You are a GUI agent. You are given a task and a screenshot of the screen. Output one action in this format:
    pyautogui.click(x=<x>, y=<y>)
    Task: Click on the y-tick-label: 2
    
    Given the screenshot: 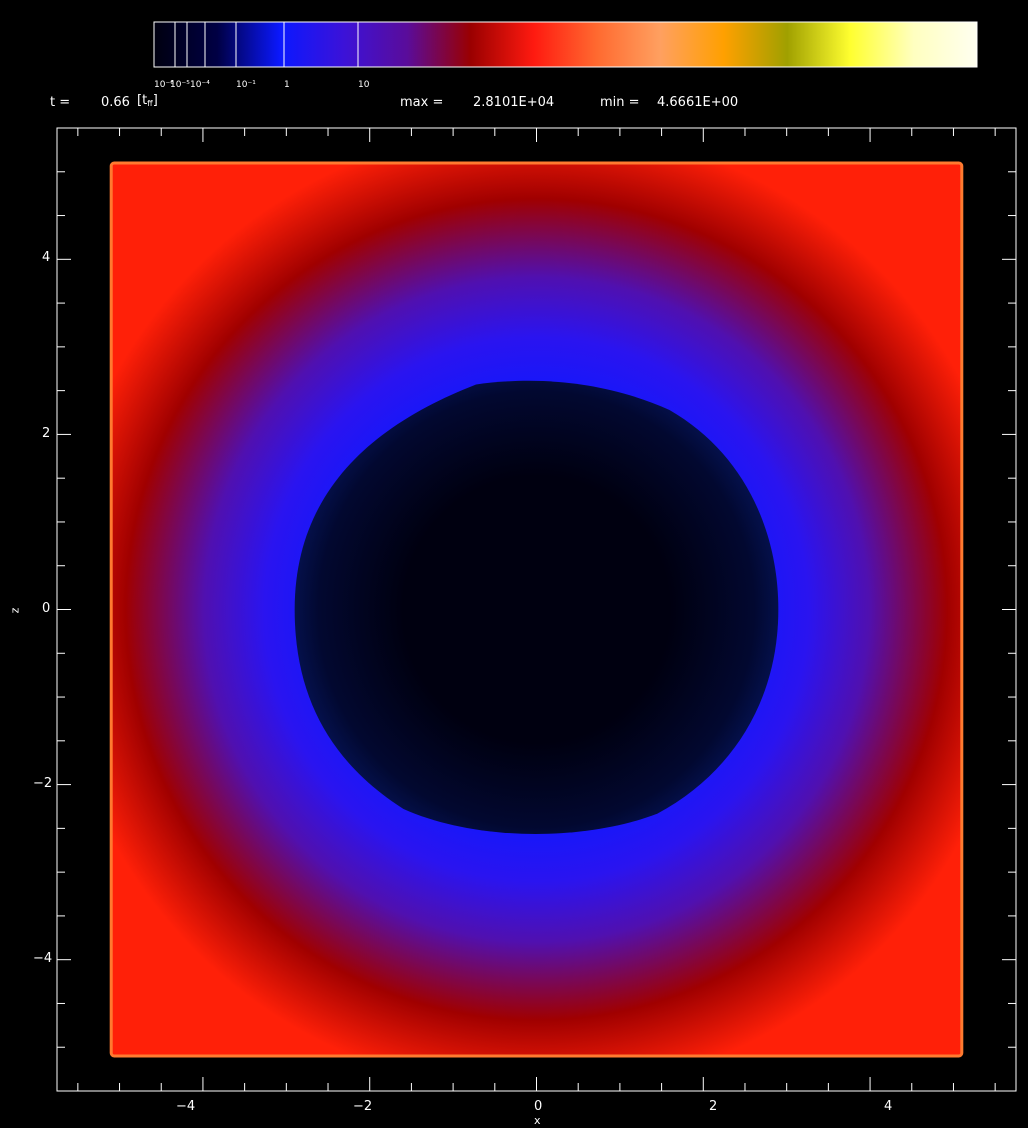 What is the action you would take?
    pyautogui.click(x=46, y=433)
    